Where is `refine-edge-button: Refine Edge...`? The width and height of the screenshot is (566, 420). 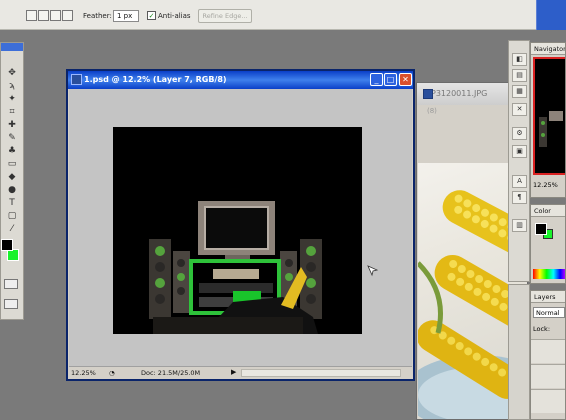
refine-edge-button: Refine Edge... is located at coordinates (225, 16).